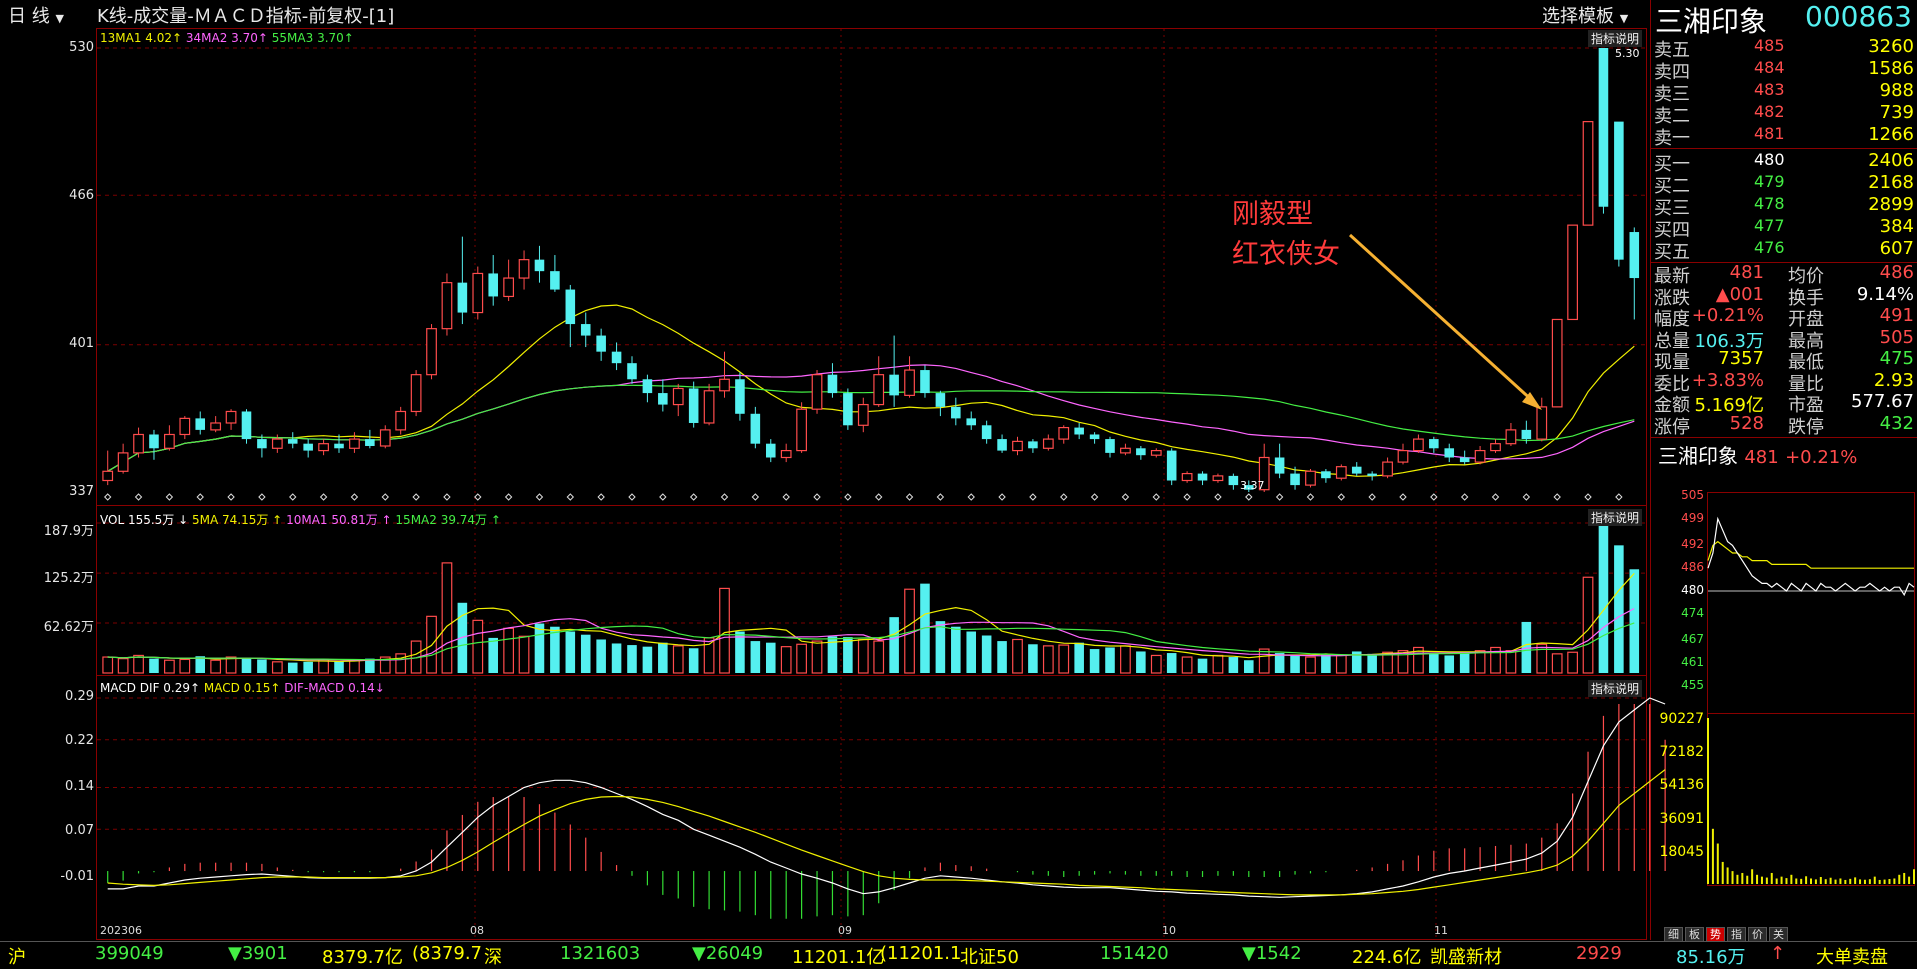  Describe the element at coordinates (600, 953) in the screenshot. I see `ticker-item: 1321603` at that location.